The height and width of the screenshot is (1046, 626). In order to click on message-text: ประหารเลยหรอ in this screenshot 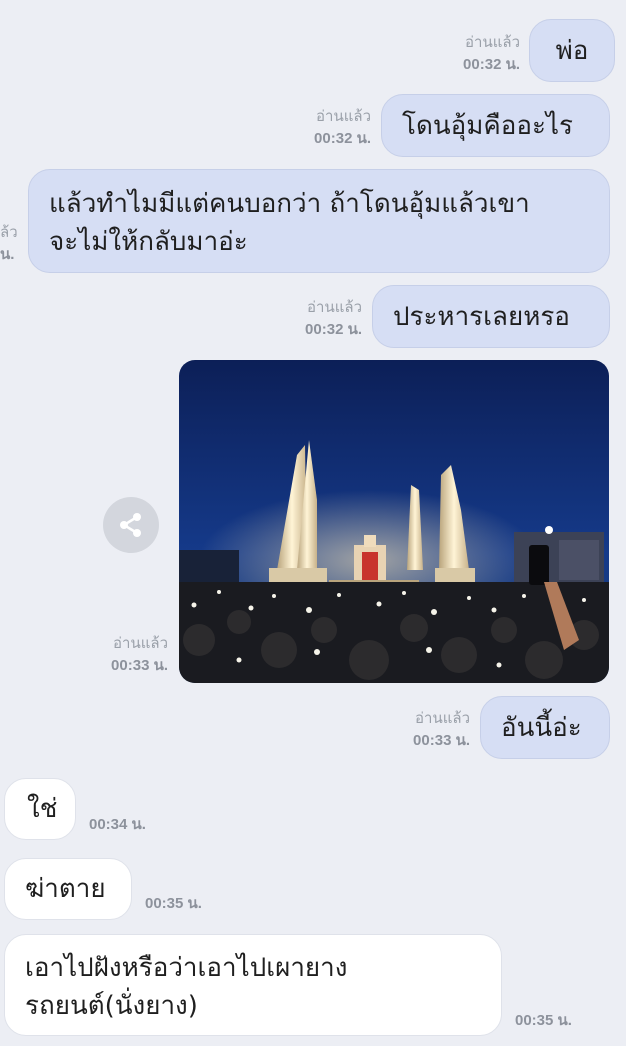, I will do `click(481, 317)`.